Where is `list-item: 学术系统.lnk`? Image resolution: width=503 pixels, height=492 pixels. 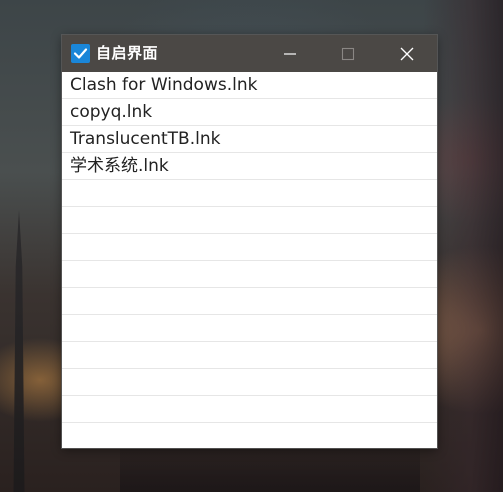
list-item: 学术系统.lnk is located at coordinates (249, 166).